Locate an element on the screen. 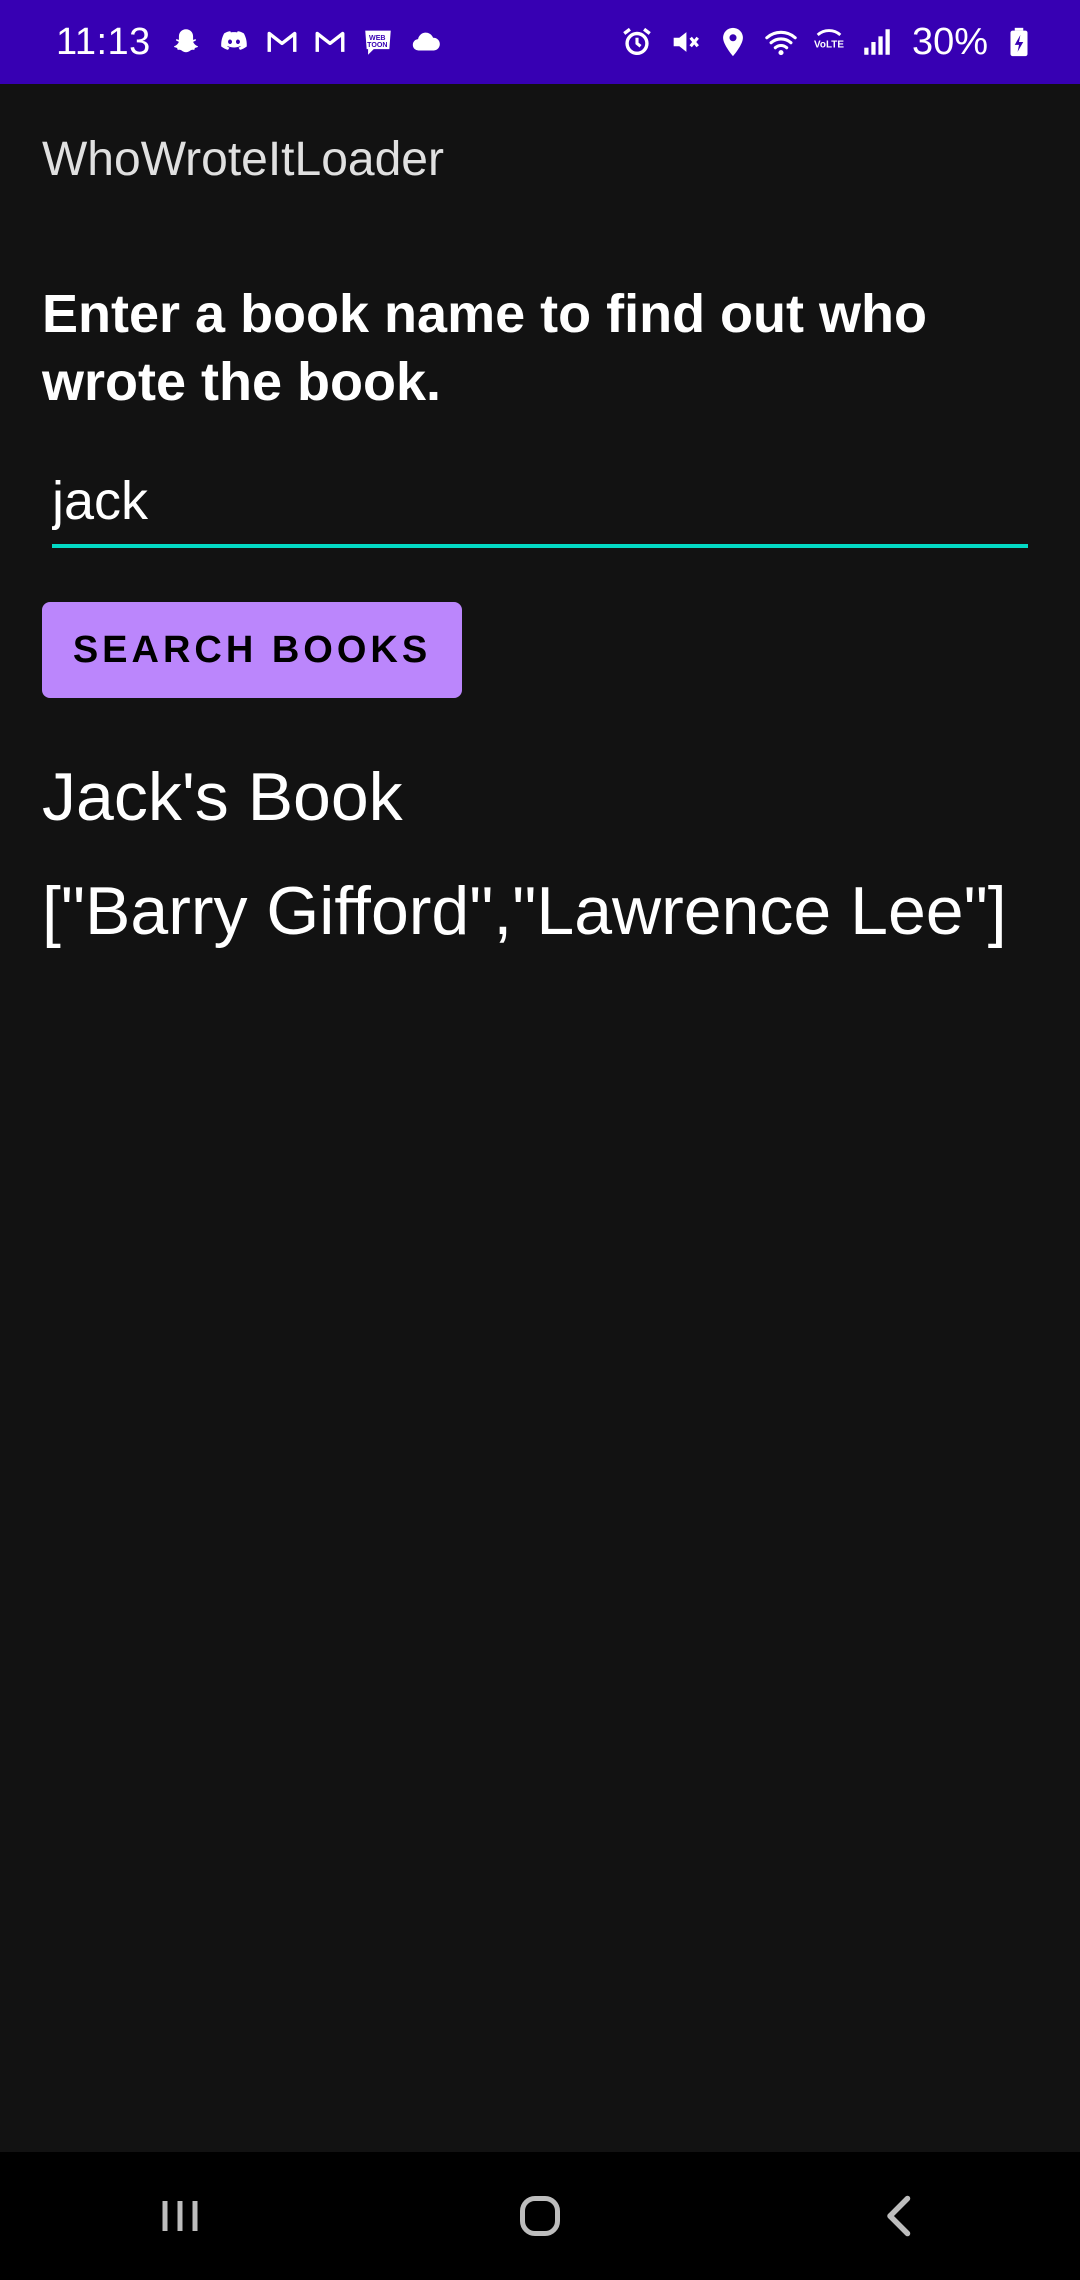 This screenshot has width=1080, height=2280. navigation-bar is located at coordinates (540, 2216).